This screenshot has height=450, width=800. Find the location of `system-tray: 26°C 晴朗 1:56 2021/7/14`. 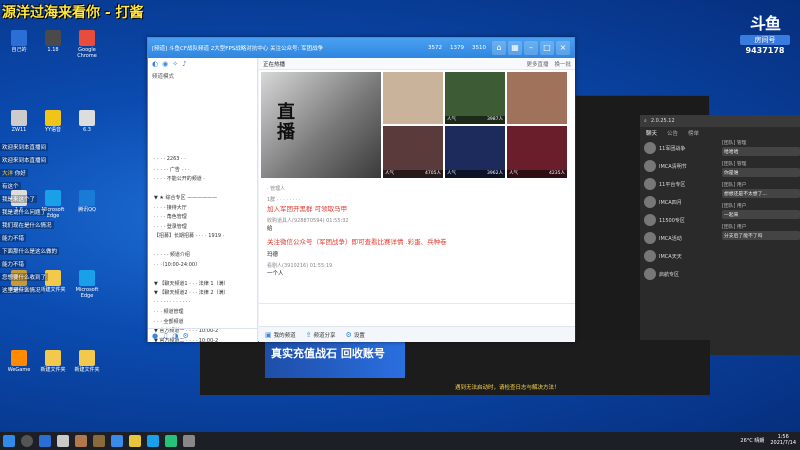

system-tray: 26°C 晴朗 1:56 2021/7/14 is located at coordinates (768, 440).